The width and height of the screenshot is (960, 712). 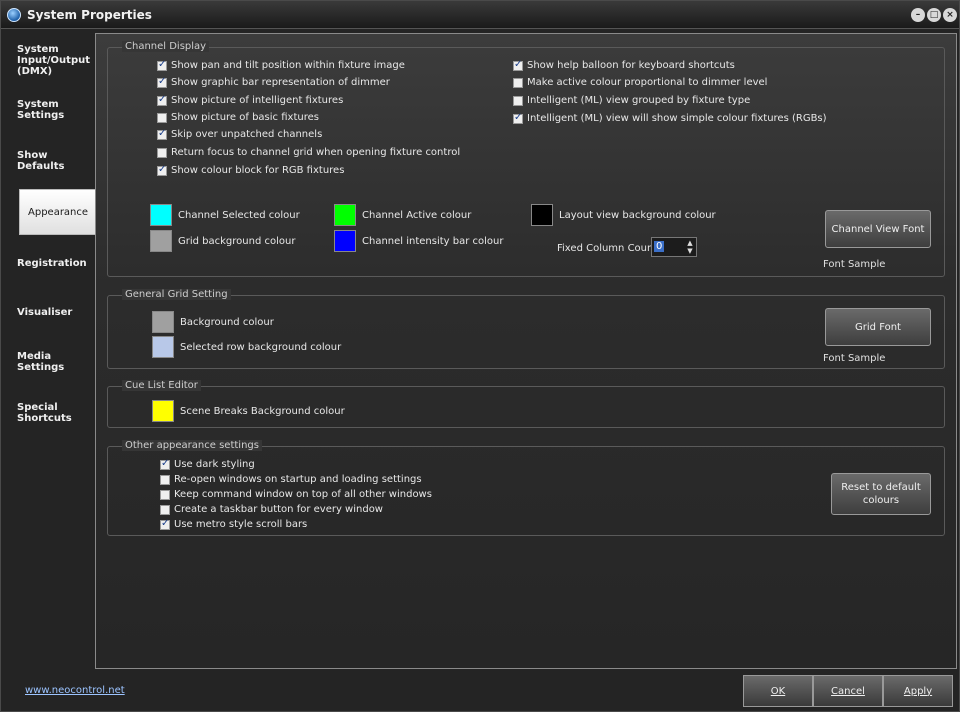 What do you see at coordinates (674, 247) in the screenshot?
I see `fixed-column-count-stepper: 0 ▲ ▼` at bounding box center [674, 247].